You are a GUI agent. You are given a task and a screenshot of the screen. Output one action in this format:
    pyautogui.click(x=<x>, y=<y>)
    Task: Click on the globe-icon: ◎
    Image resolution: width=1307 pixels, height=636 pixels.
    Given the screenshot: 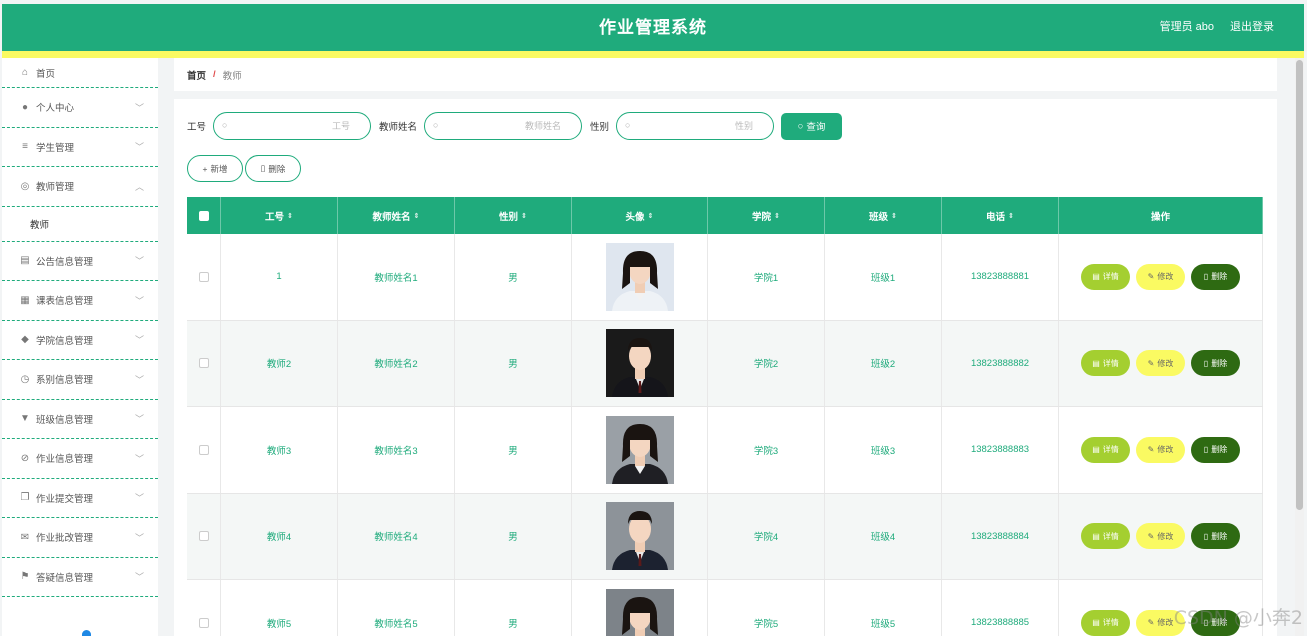 What is the action you would take?
    pyautogui.click(x=25, y=186)
    